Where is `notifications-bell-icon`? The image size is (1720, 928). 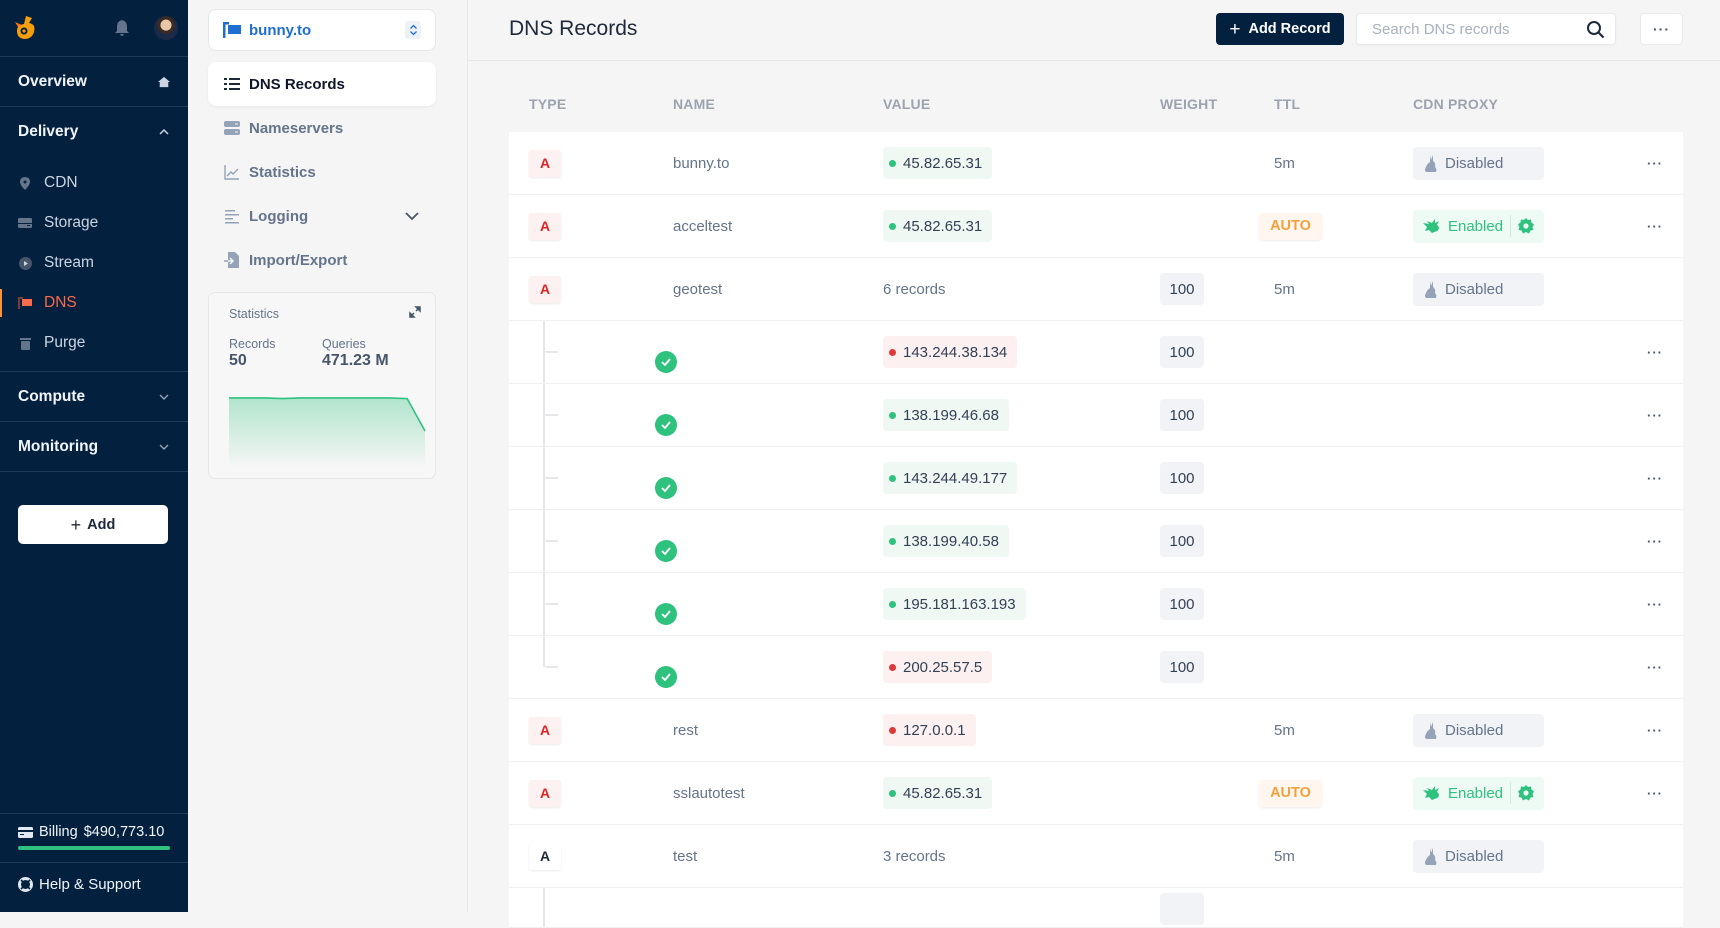
notifications-bell-icon is located at coordinates (122, 28).